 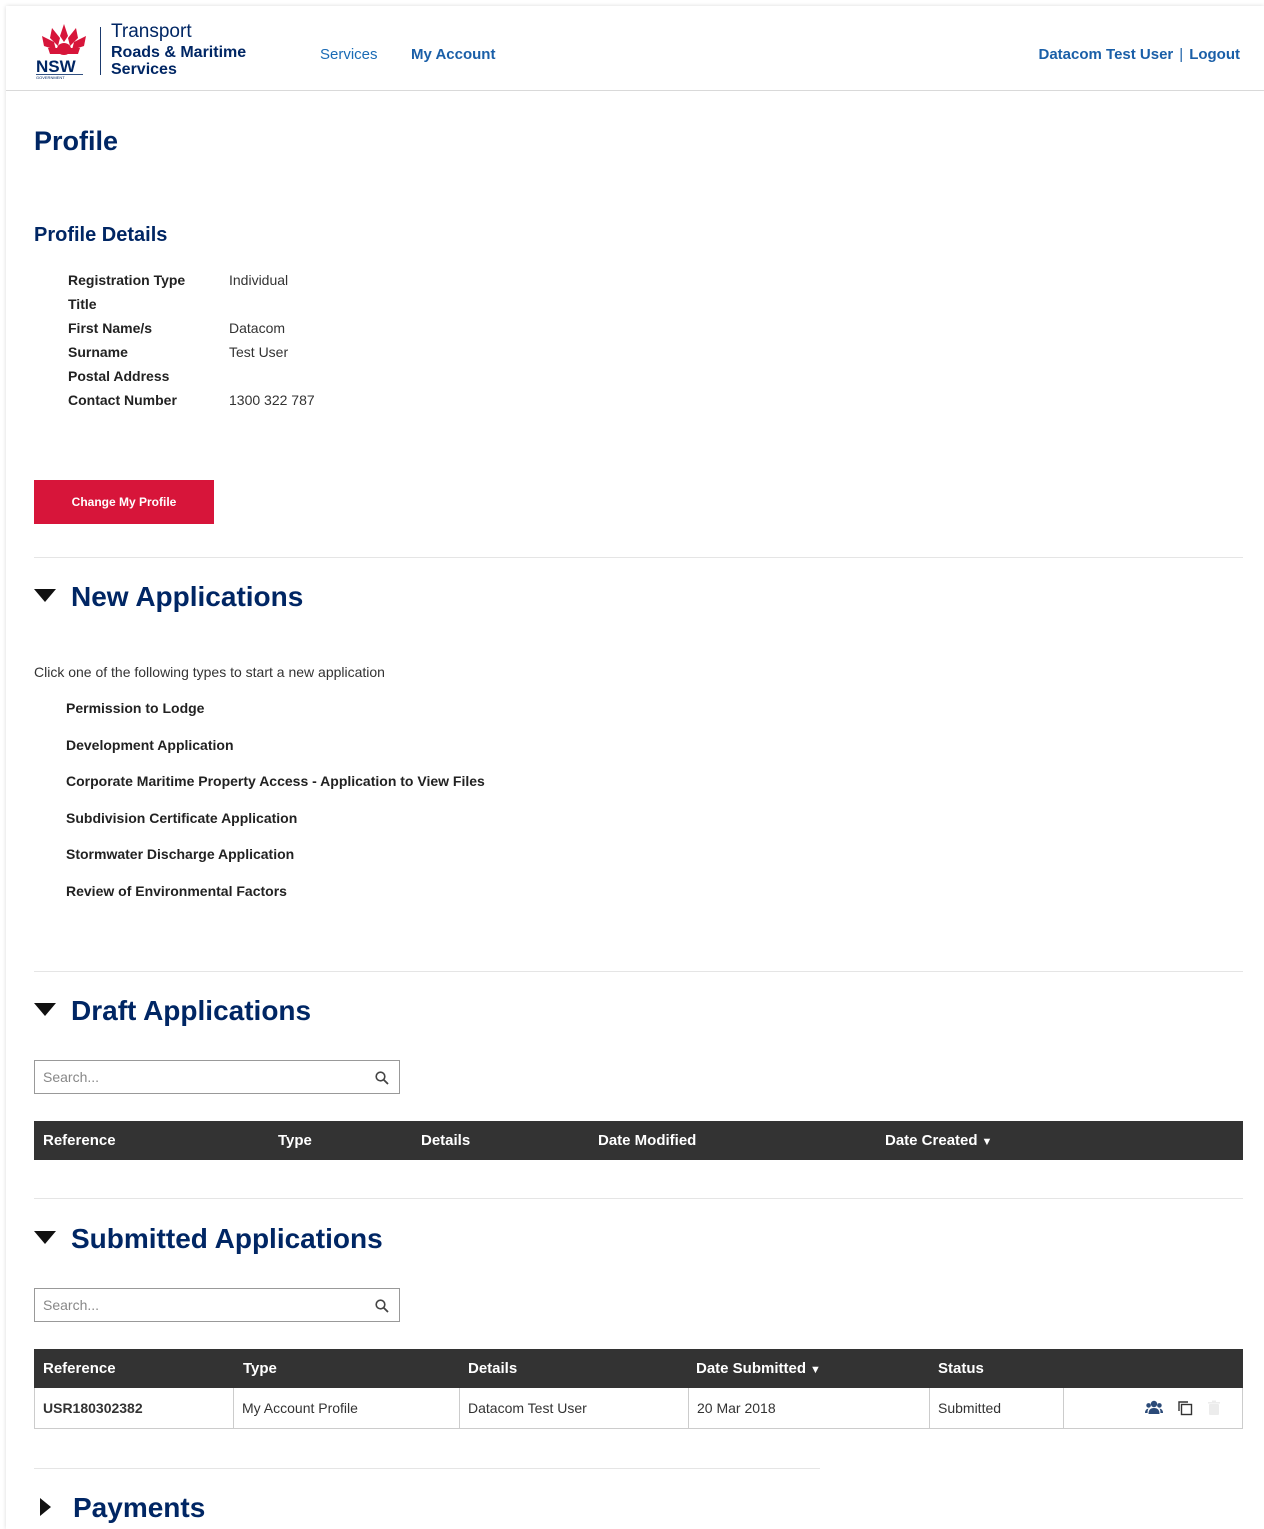 I want to click on copy-icon, so click(x=1185, y=1408).